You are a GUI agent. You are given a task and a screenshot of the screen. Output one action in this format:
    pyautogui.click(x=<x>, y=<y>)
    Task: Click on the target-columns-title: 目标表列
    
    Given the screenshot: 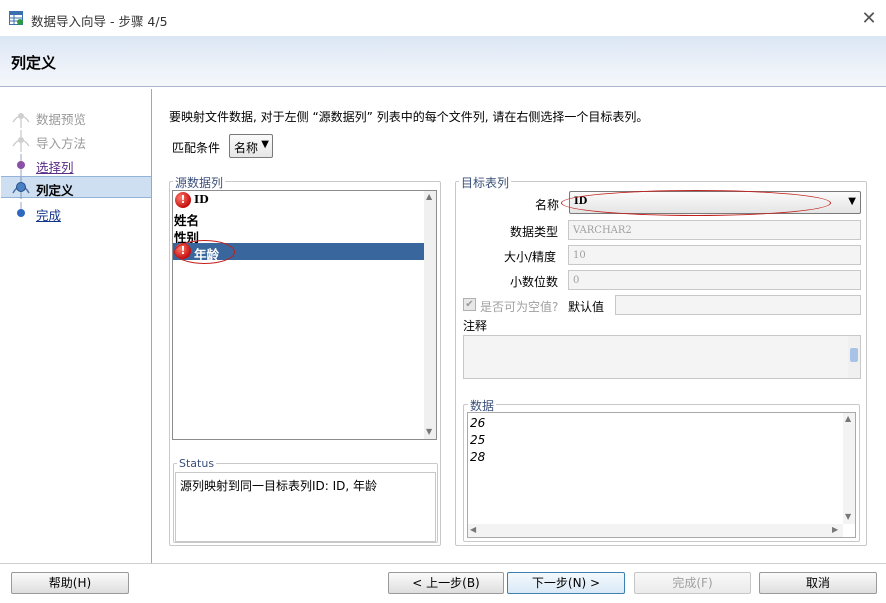 What is the action you would take?
    pyautogui.click(x=485, y=182)
    